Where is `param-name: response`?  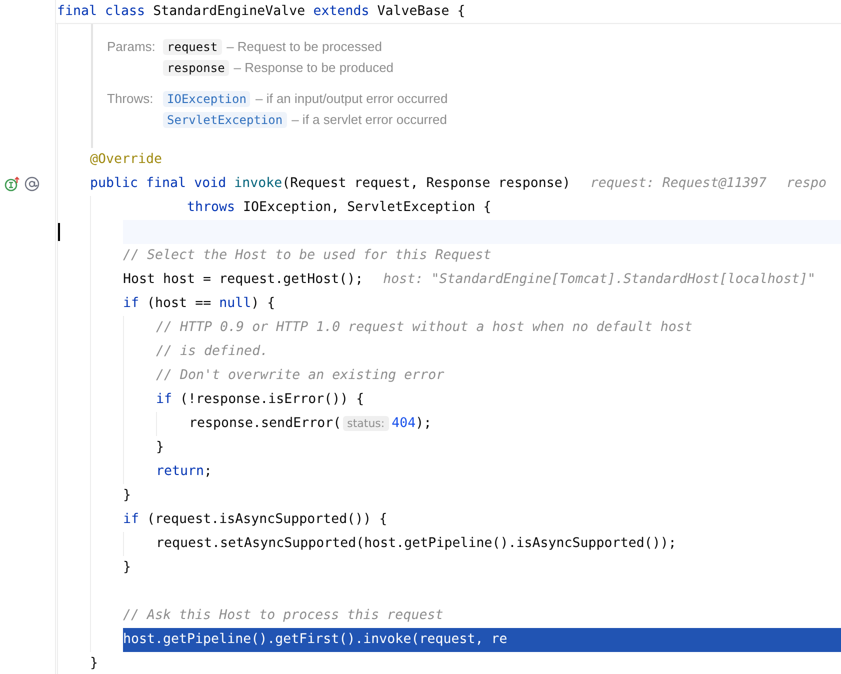 param-name: response is located at coordinates (196, 68).